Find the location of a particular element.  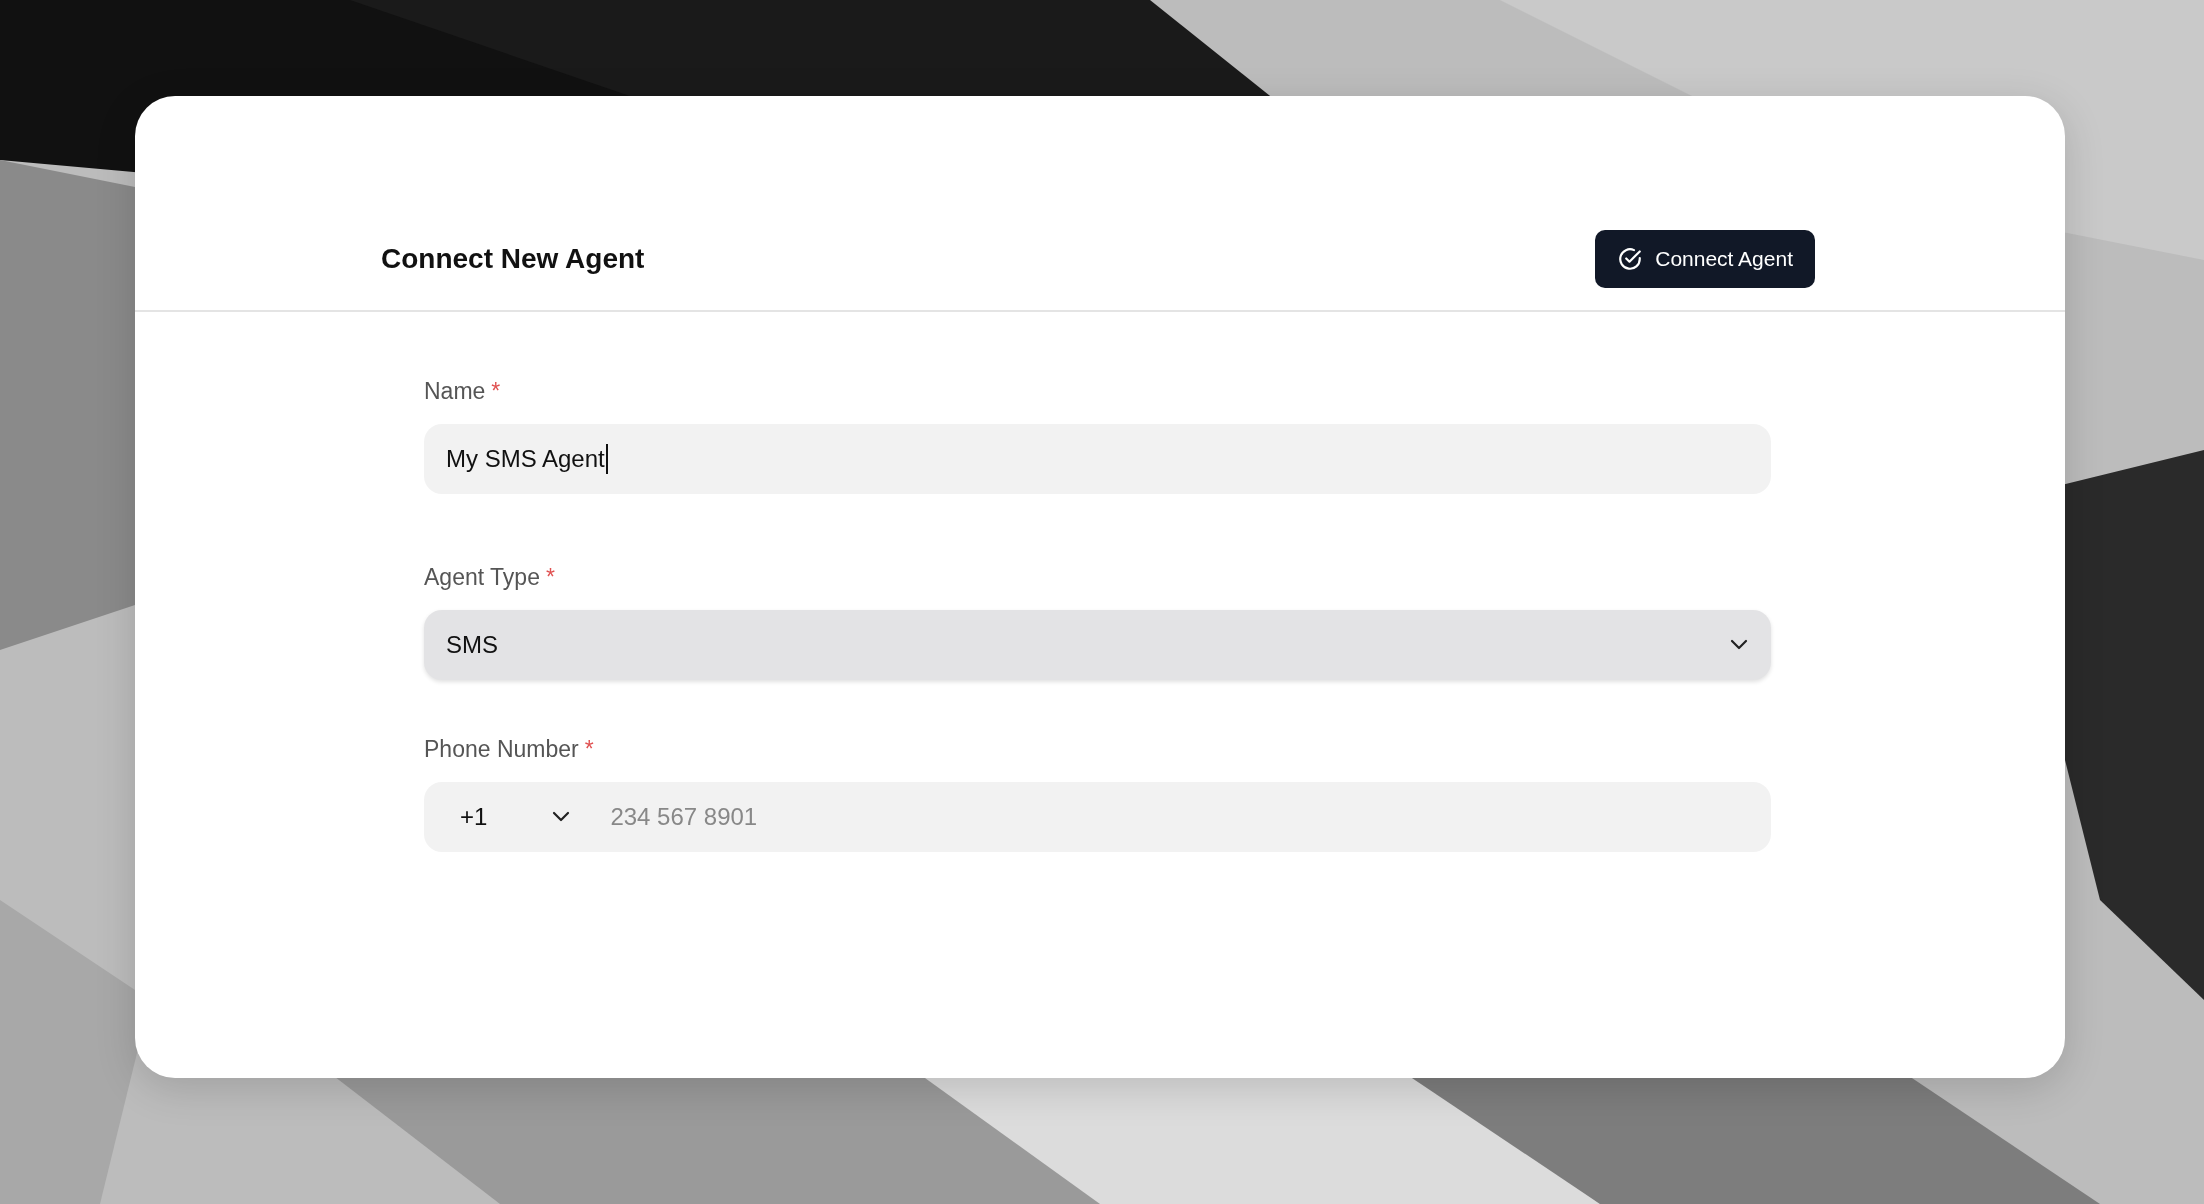

field-label: Phone Number is located at coordinates (501, 749).